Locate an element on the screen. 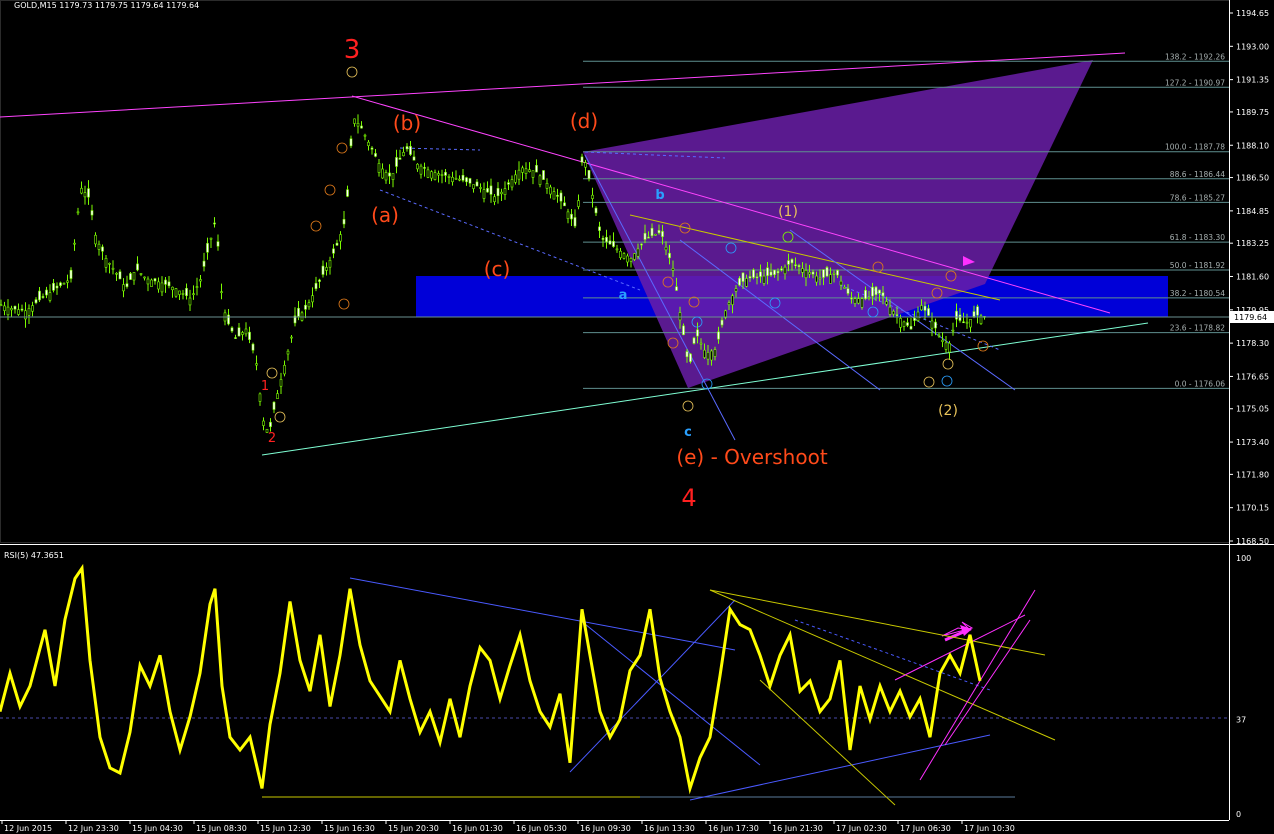  price-tick-label: 1191.35 is located at coordinates (1252, 80).